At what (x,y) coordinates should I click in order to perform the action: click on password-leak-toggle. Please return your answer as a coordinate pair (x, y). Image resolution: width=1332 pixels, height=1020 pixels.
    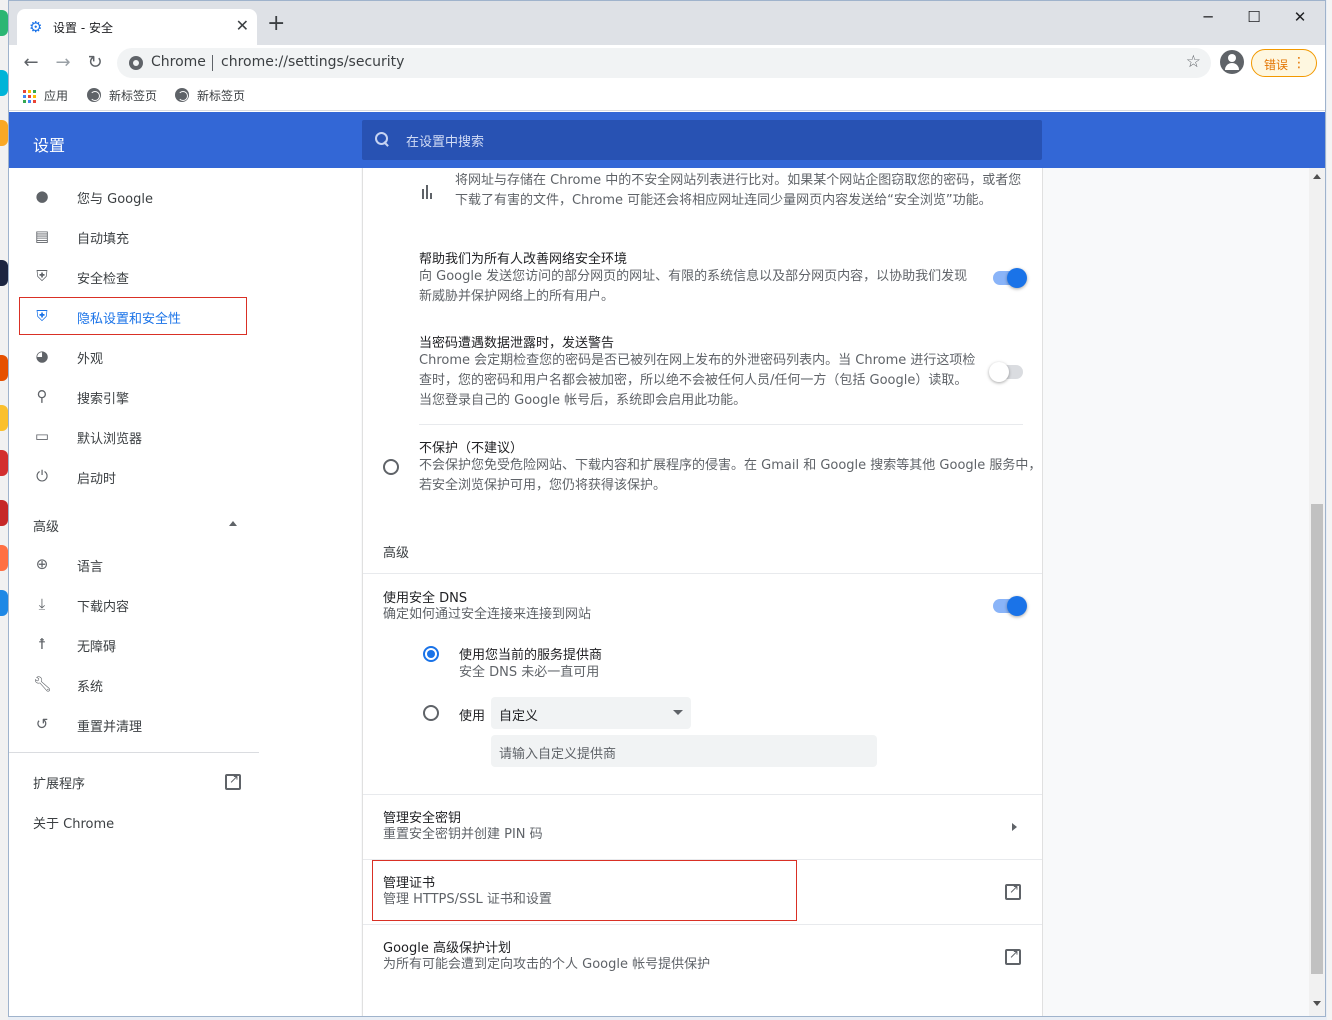
    Looking at the image, I should click on (1006, 372).